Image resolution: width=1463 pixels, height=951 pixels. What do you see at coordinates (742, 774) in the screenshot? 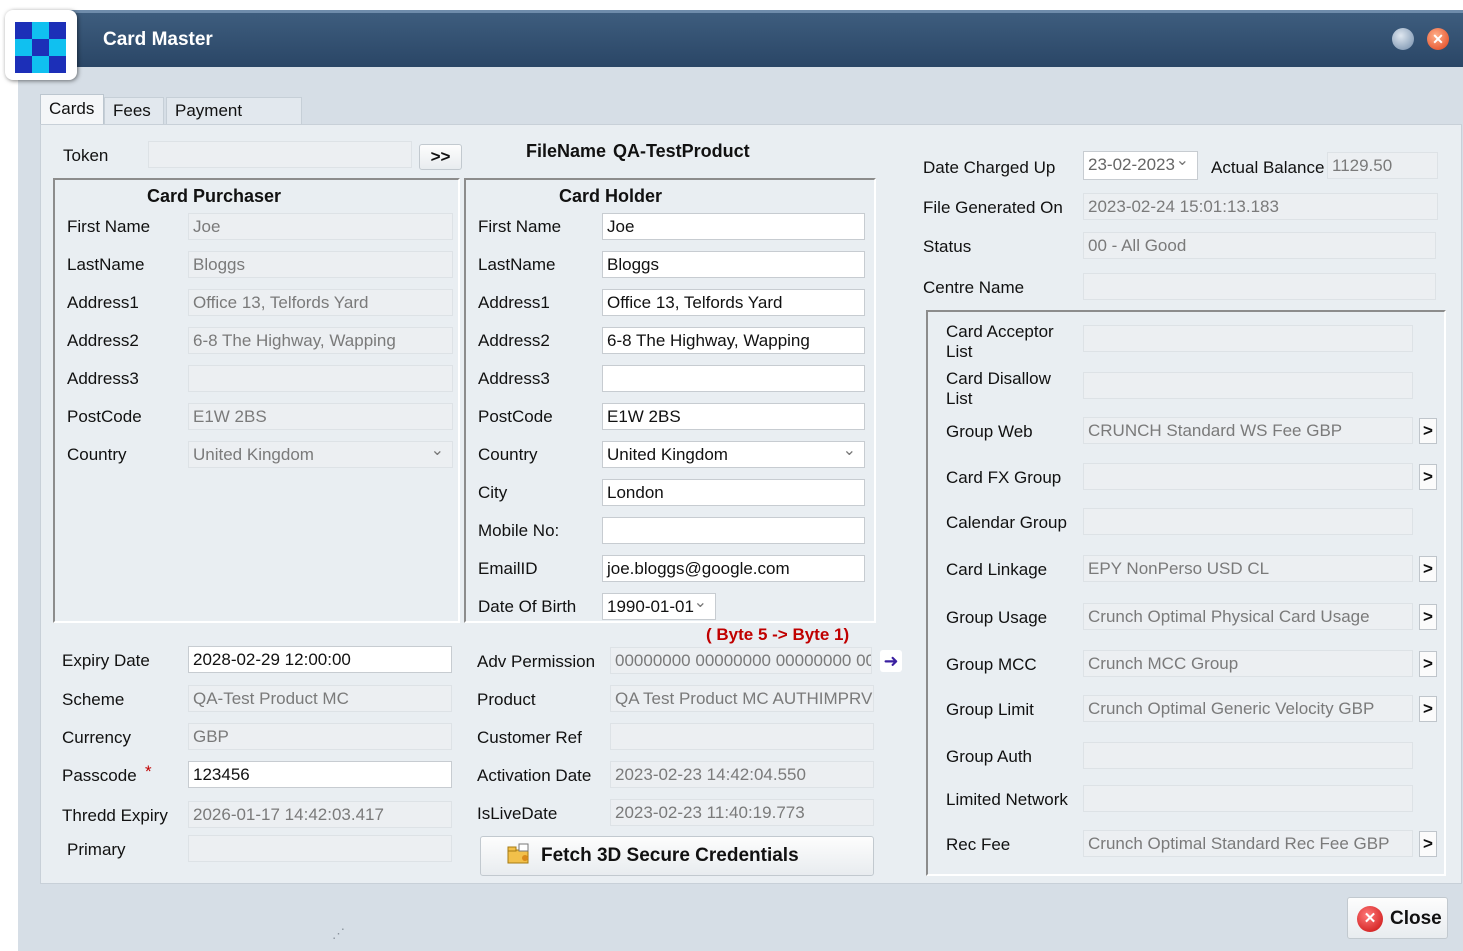
I see `lower-mid-field: 2023-02-23 14:42:04.550` at bounding box center [742, 774].